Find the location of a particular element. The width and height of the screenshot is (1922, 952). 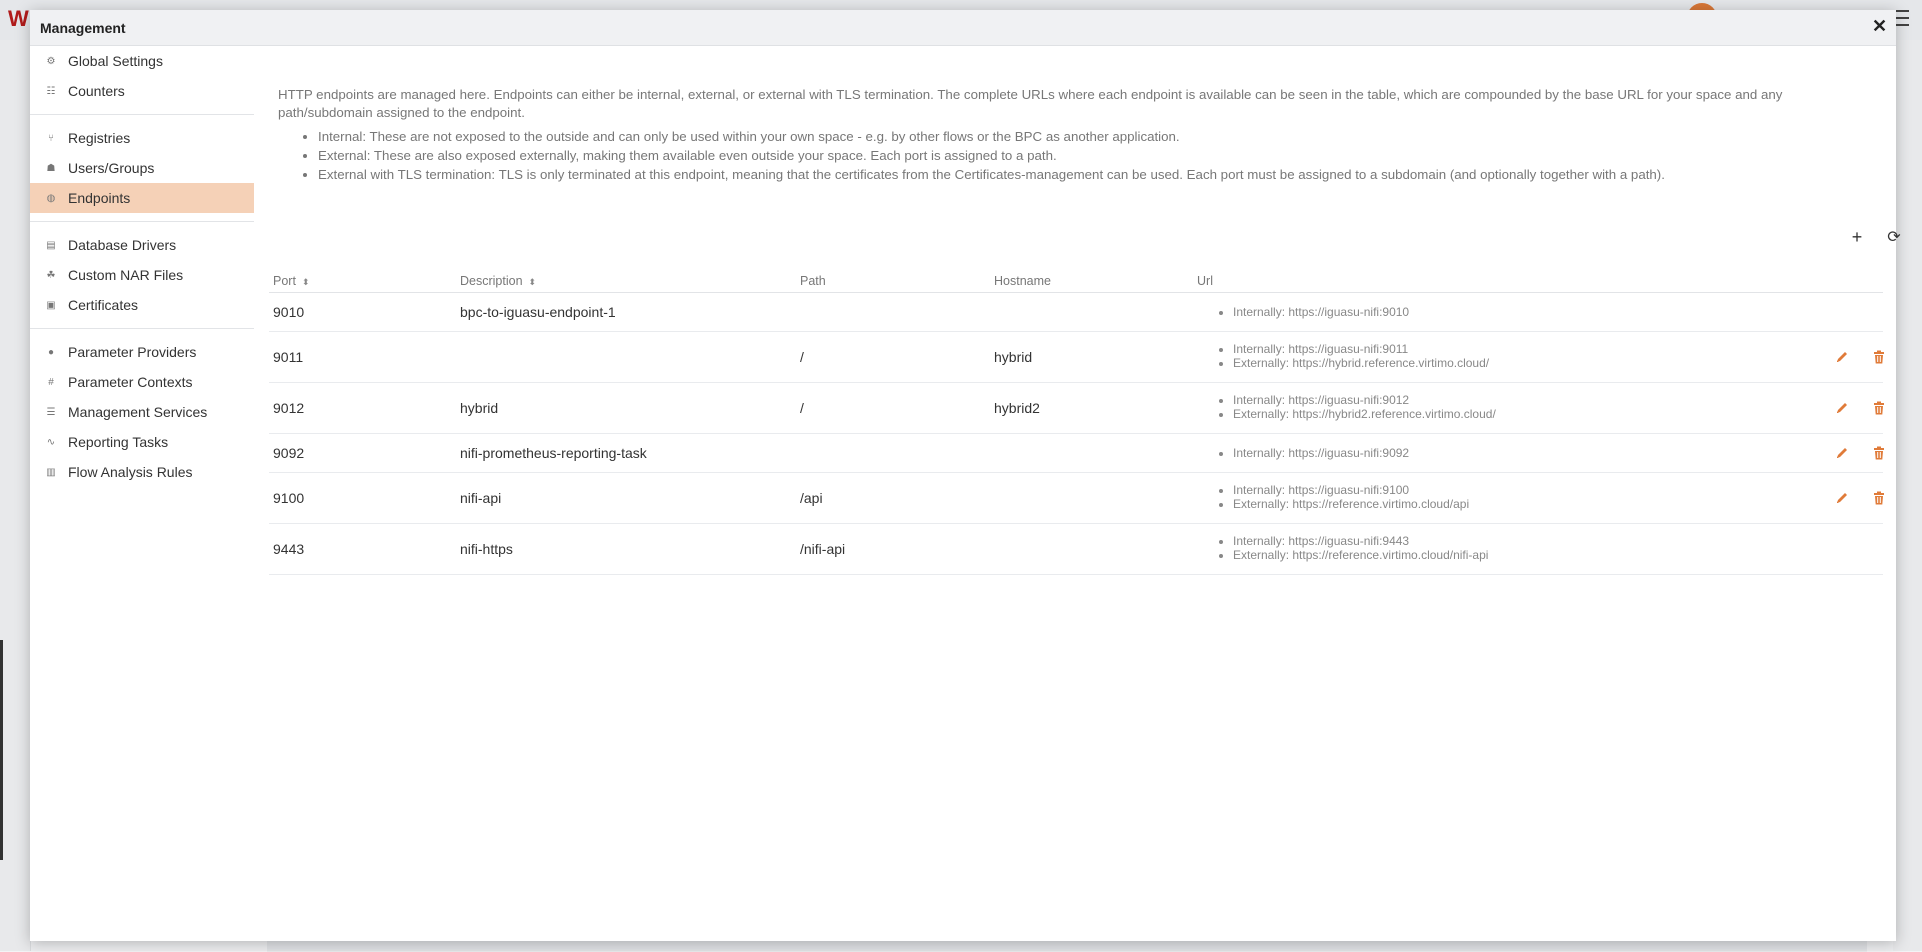

sidebar-item-users-groups: ☗ Users/Groups is located at coordinates (142, 168).